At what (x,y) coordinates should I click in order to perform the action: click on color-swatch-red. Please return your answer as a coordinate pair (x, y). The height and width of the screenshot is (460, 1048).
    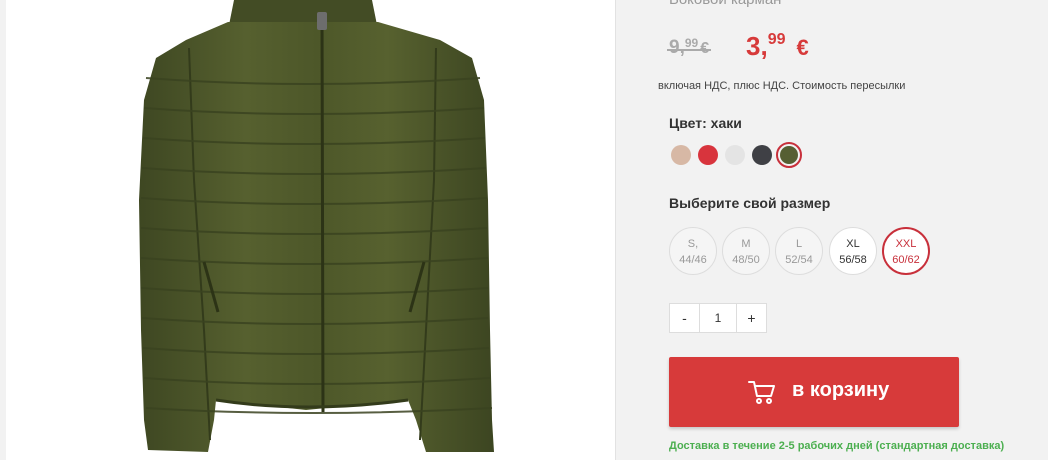
    Looking at the image, I should click on (708, 155).